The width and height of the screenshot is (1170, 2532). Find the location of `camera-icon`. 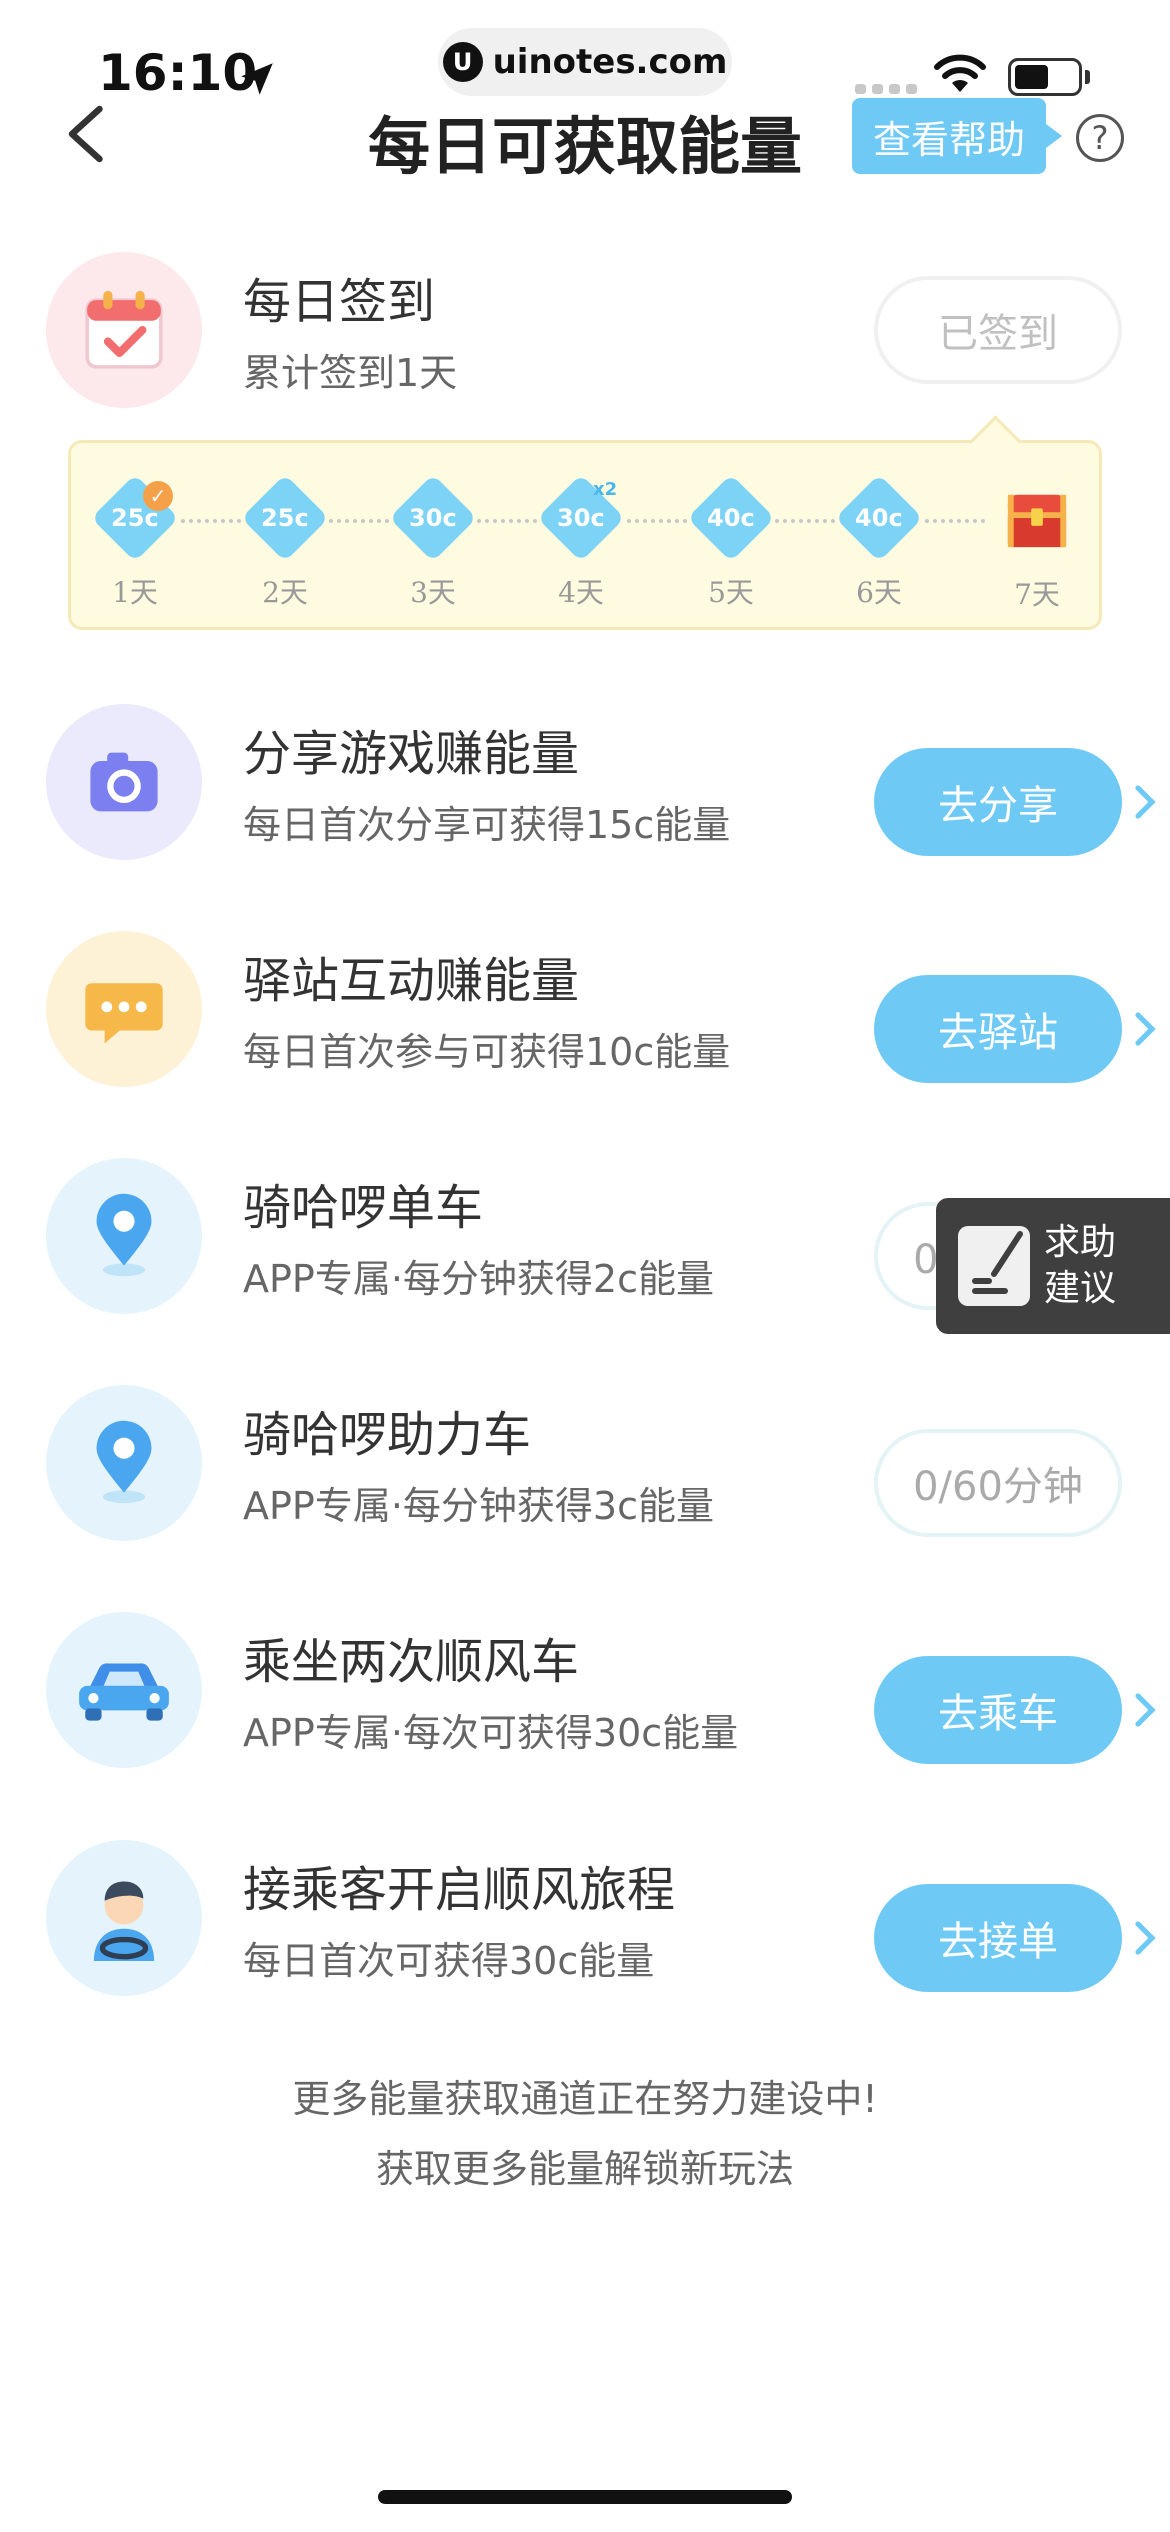

camera-icon is located at coordinates (124, 782).